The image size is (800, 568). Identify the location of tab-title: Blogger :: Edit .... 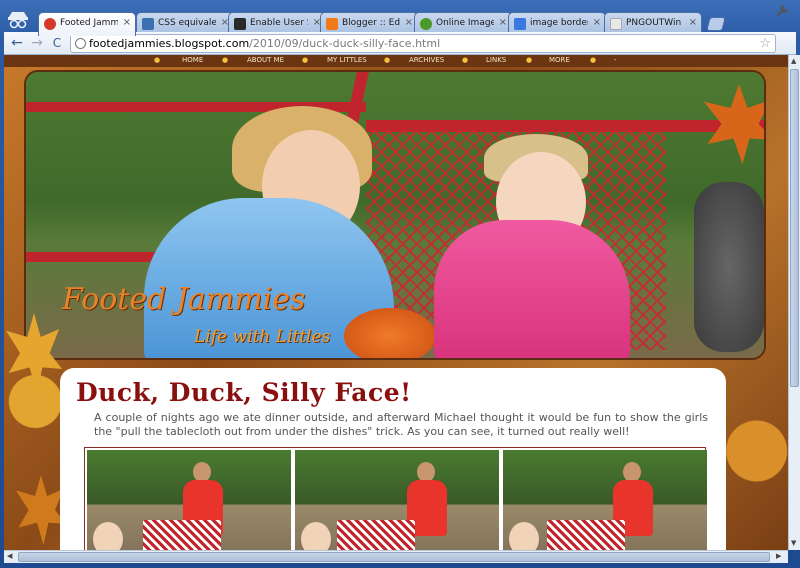
(371, 23).